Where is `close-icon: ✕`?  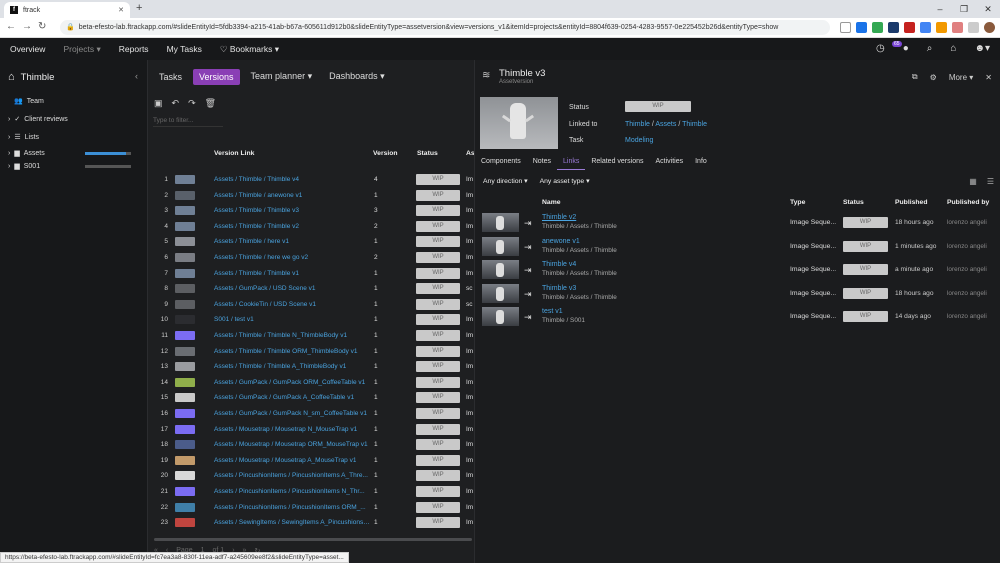
close-icon: ✕ is located at coordinates (988, 77).